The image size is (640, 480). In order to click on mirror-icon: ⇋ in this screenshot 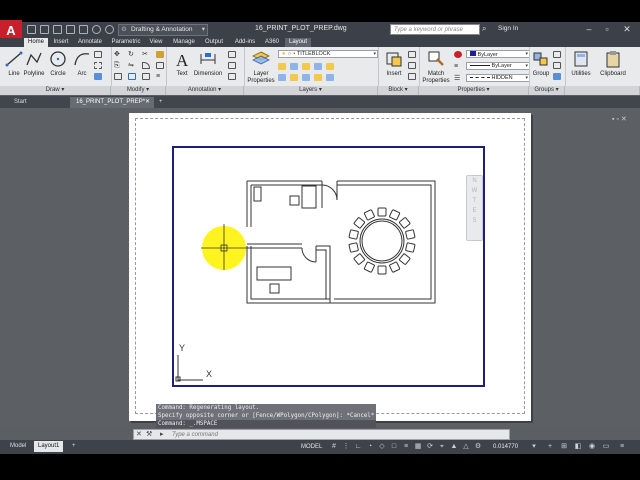, I will do `click(132, 65)`.